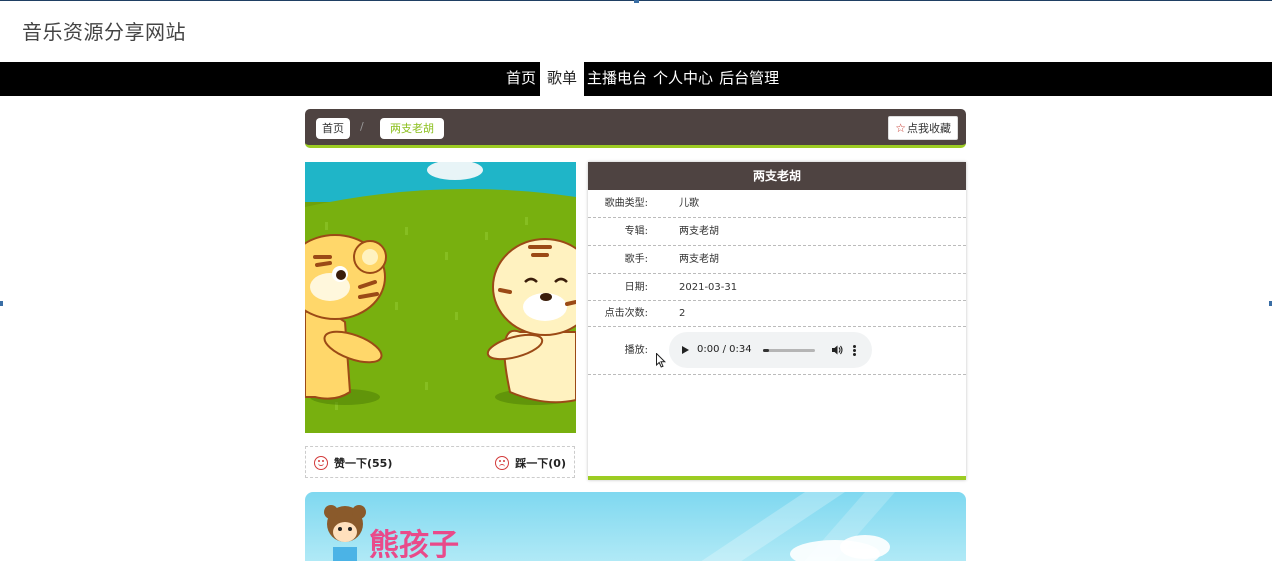  What do you see at coordinates (929, 128) in the screenshot?
I see `favorite-label: 点我收藏` at bounding box center [929, 128].